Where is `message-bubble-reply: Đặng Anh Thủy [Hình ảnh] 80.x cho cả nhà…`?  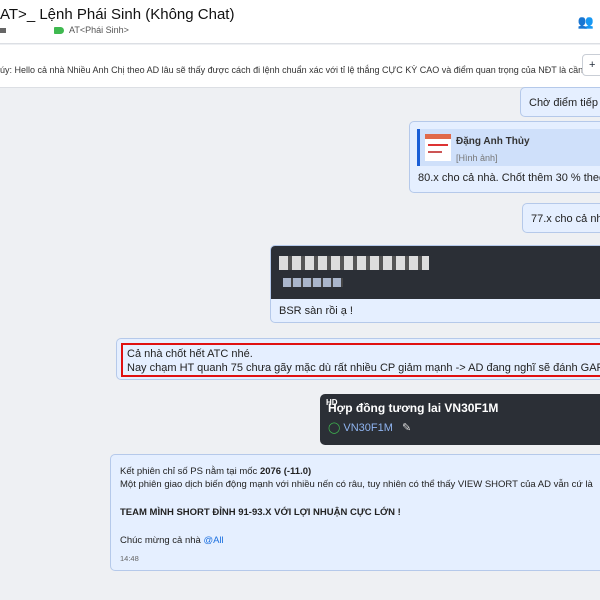
message-bubble-reply: Đặng Anh Thủy [Hình ảnh] 80.x cho cả nhà… is located at coordinates (504, 157).